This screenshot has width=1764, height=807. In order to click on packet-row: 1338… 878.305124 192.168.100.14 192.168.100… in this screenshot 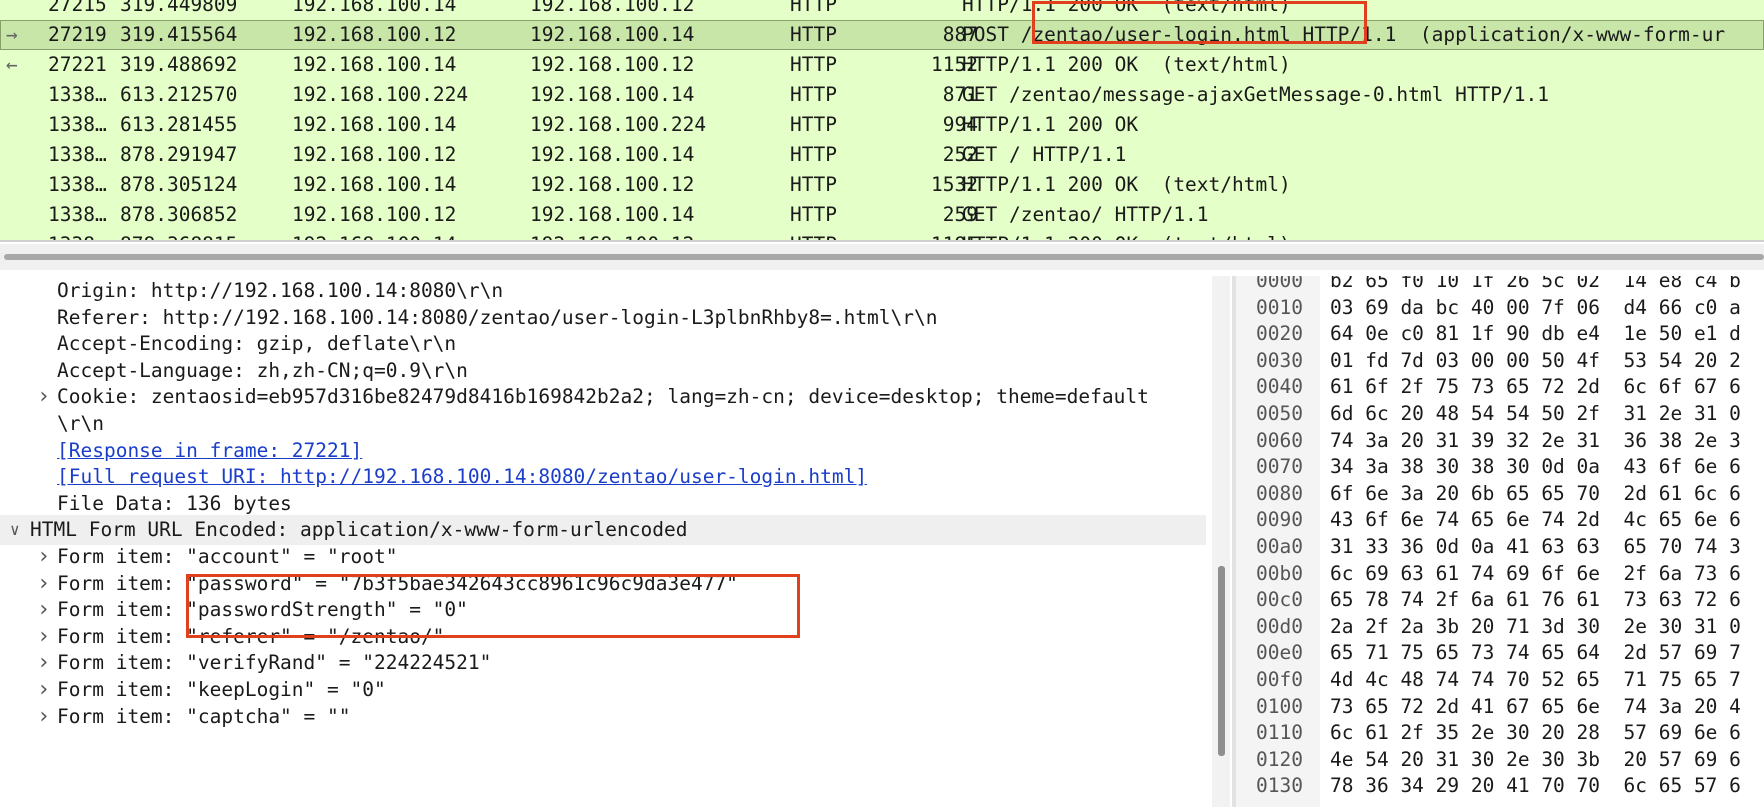, I will do `click(882, 185)`.